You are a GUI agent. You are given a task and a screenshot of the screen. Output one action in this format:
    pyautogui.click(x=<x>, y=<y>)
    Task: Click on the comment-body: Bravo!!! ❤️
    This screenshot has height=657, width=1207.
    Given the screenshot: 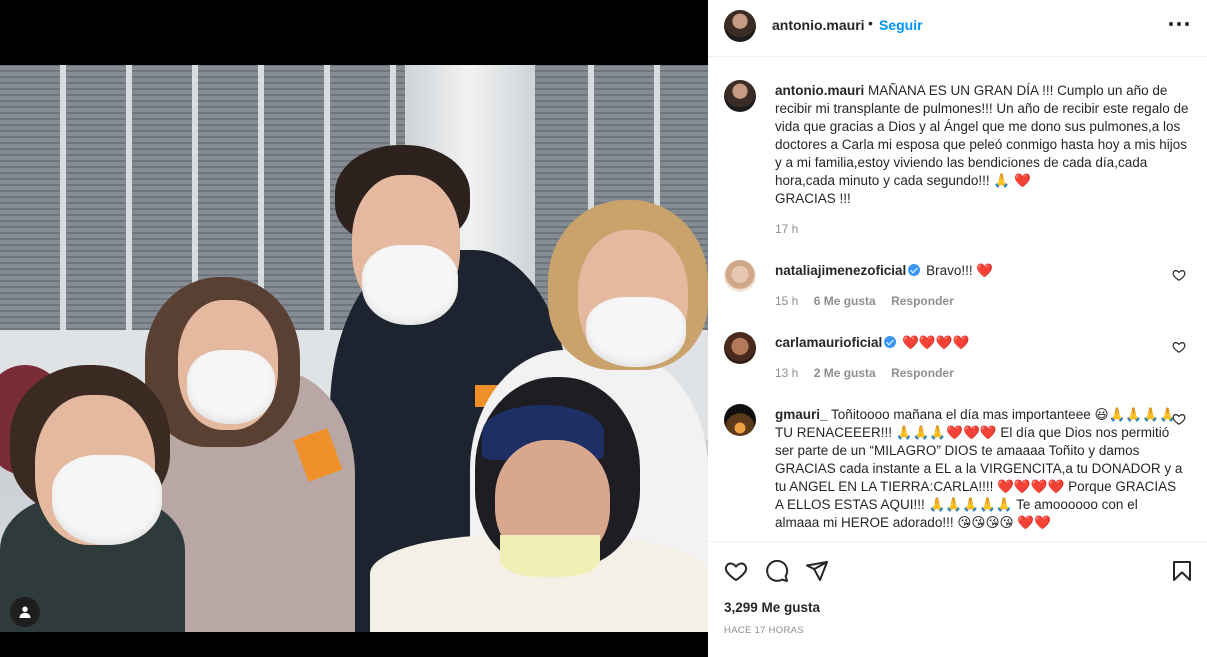 What is the action you would take?
    pyautogui.click(x=960, y=270)
    